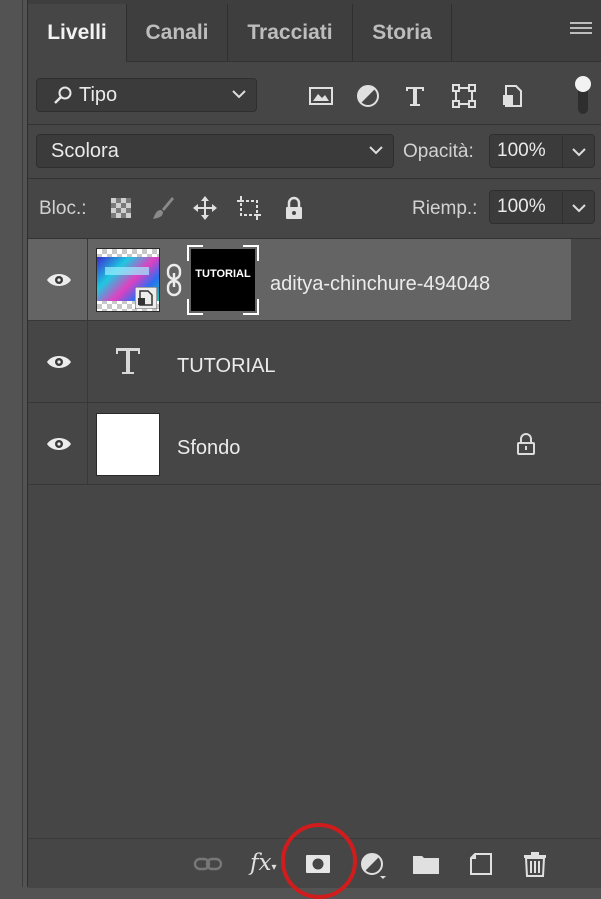 The width and height of the screenshot is (601, 899). I want to click on filter-kind-label: Tipo, so click(98, 94).